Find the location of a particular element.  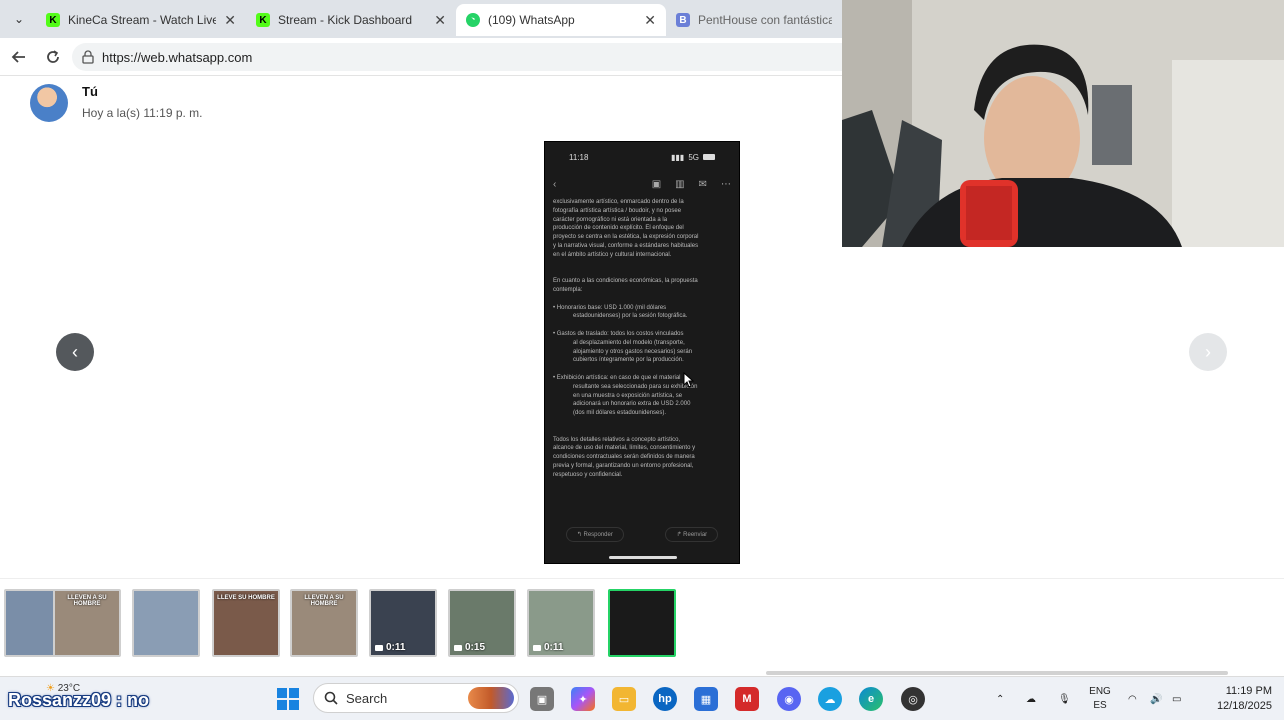

site-info-icon is located at coordinates (88, 57).